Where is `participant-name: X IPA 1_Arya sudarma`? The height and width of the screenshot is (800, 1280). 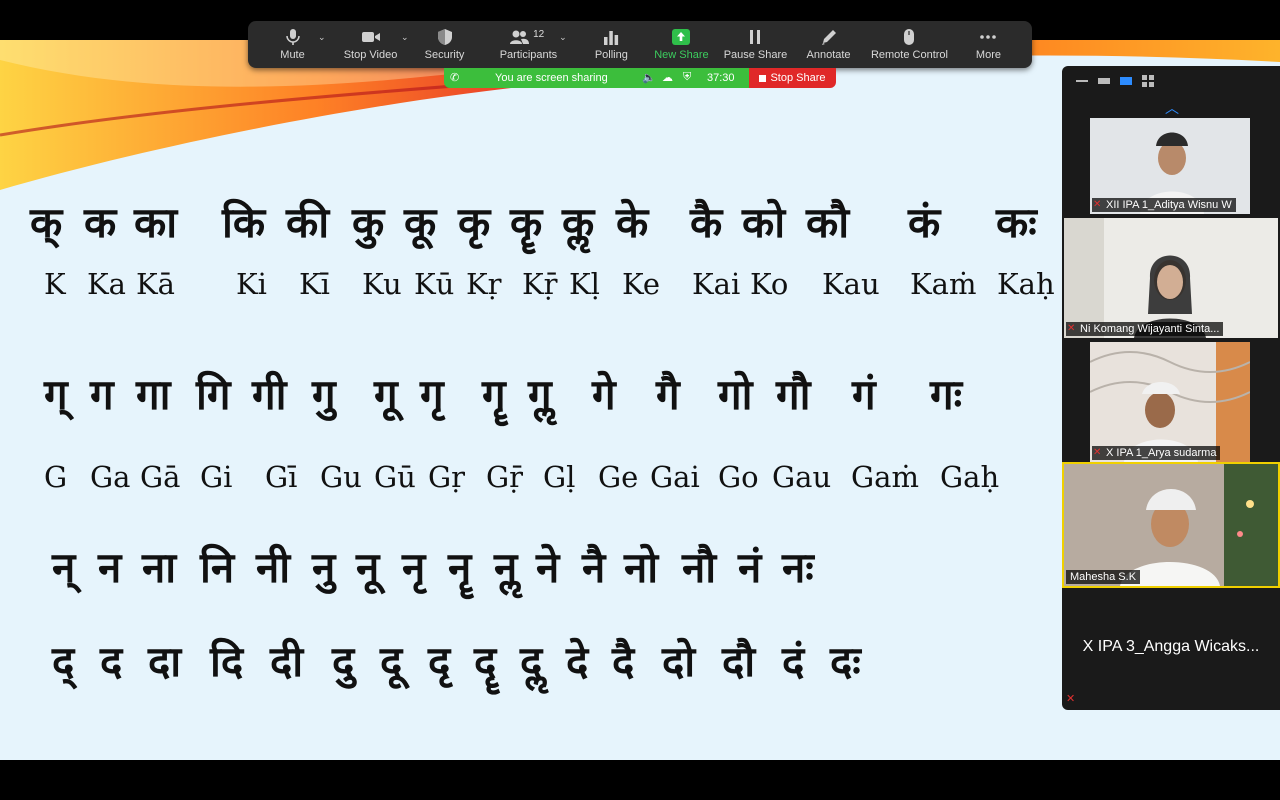 participant-name: X IPA 1_Arya sudarma is located at coordinates (1156, 453).